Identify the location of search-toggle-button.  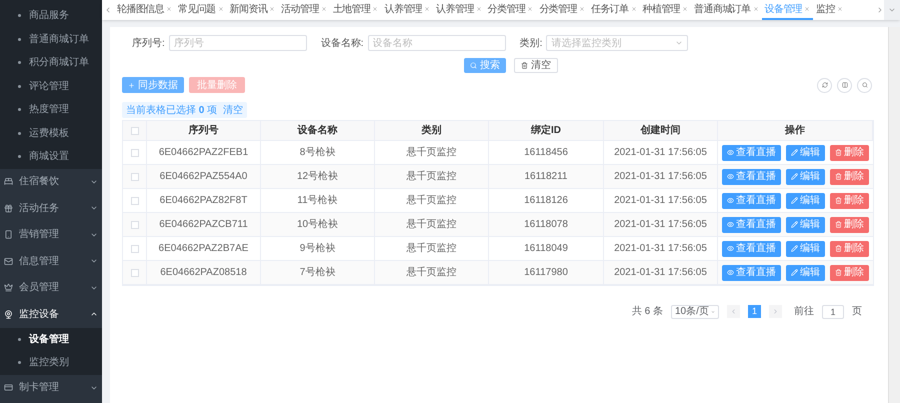
(864, 85).